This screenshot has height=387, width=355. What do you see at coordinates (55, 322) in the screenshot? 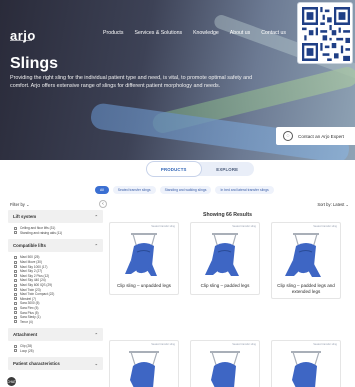
I see `filter-option: Tenor (4)` at bounding box center [55, 322].